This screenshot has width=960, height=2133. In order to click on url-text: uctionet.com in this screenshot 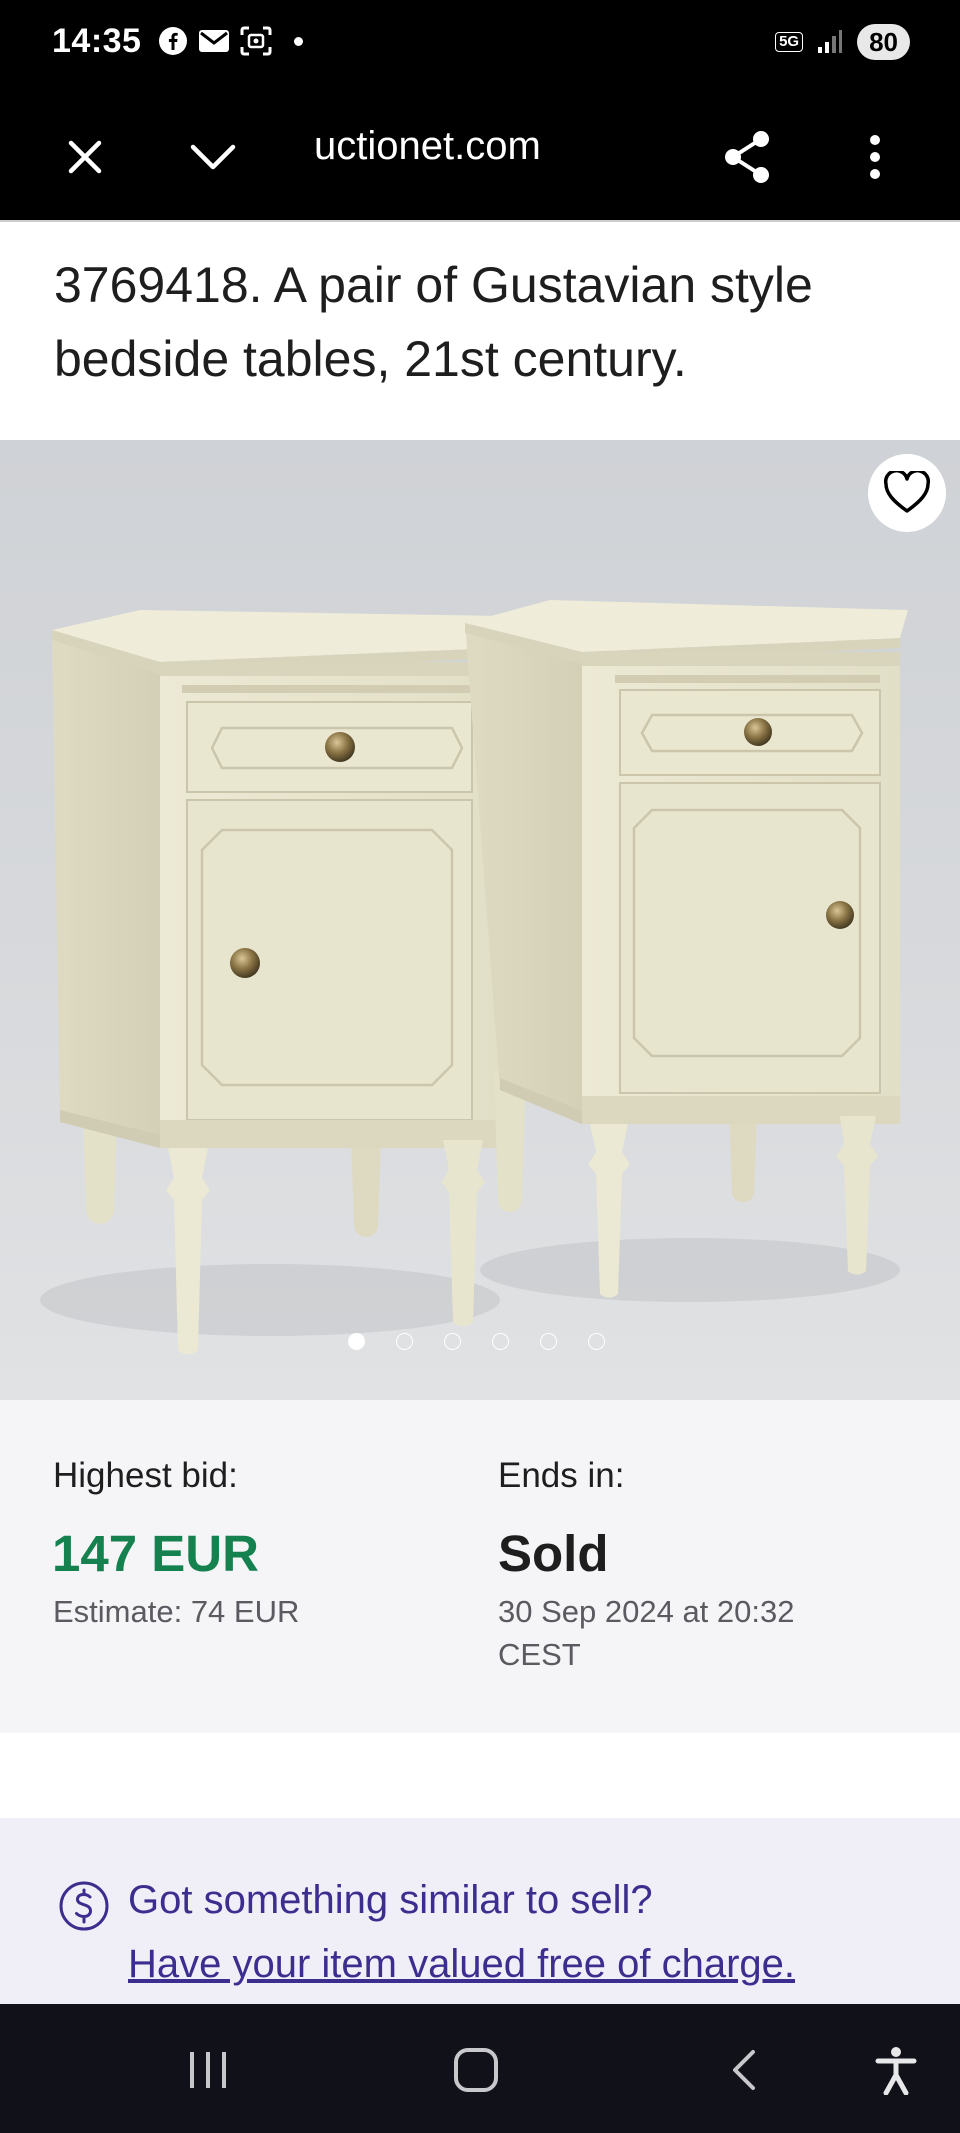, I will do `click(427, 146)`.